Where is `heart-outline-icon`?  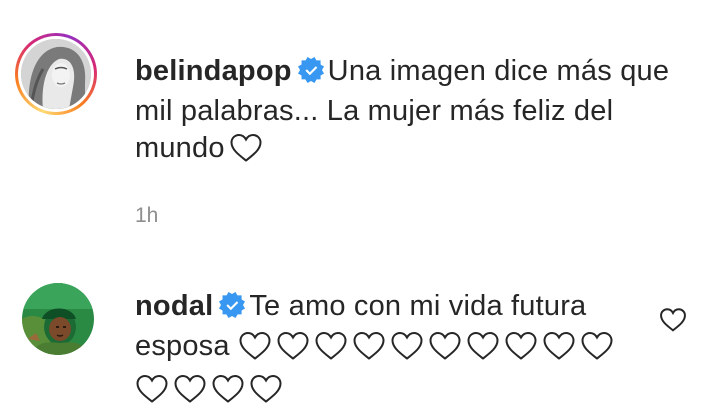
heart-outline-icon is located at coordinates (673, 320).